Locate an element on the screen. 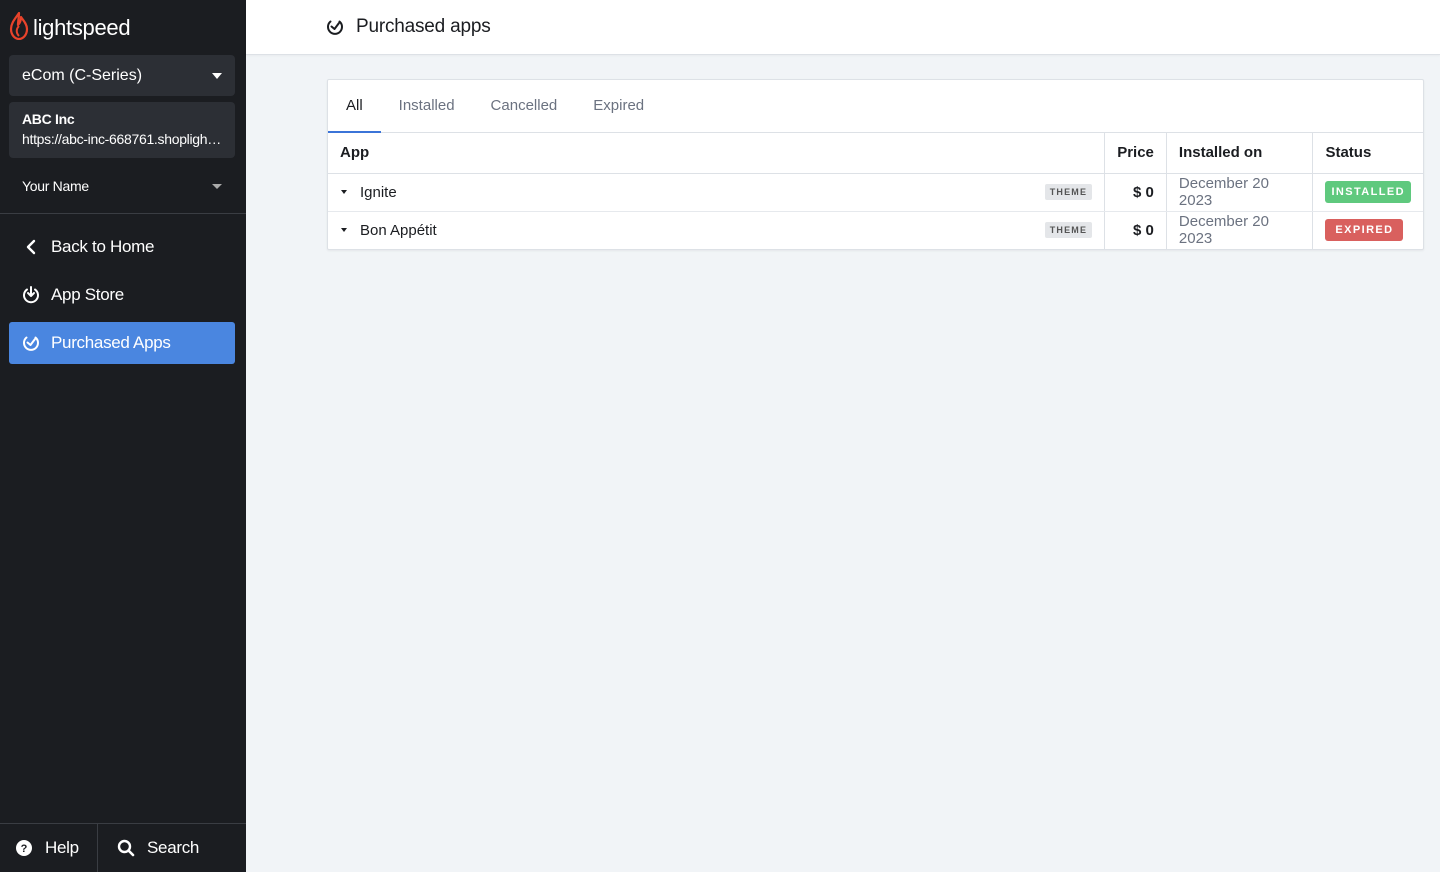 The image size is (1440, 872). sidebar-item-app-store: App Store is located at coordinates (122, 295).